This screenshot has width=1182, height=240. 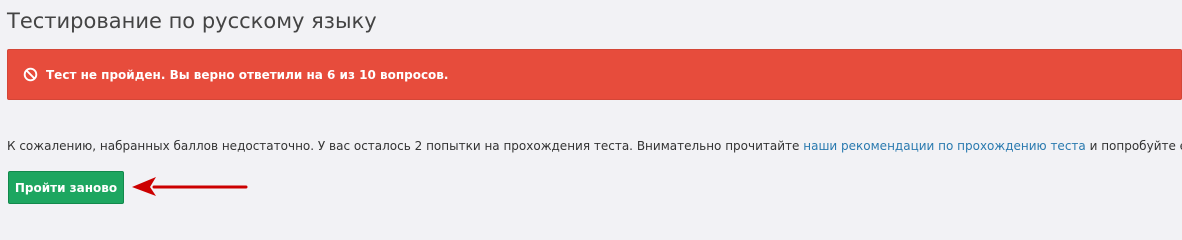 What do you see at coordinates (190, 186) in the screenshot?
I see `pointer-arrow-icon` at bounding box center [190, 186].